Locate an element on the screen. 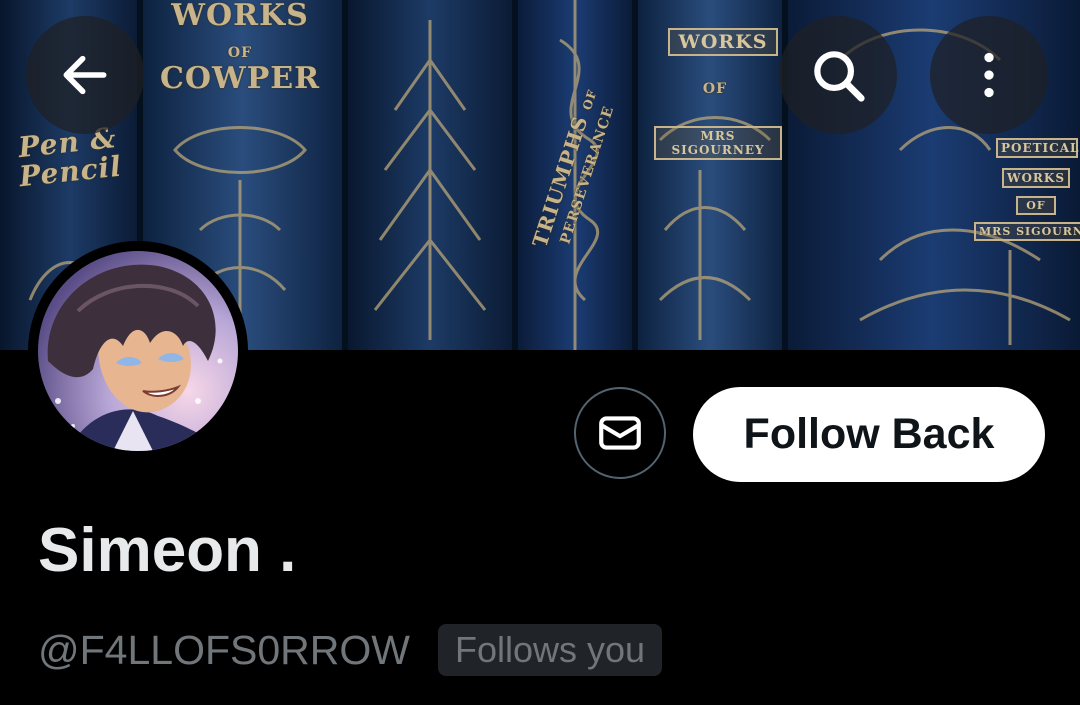 The height and width of the screenshot is (705, 1080). back-button is located at coordinates (85, 75).